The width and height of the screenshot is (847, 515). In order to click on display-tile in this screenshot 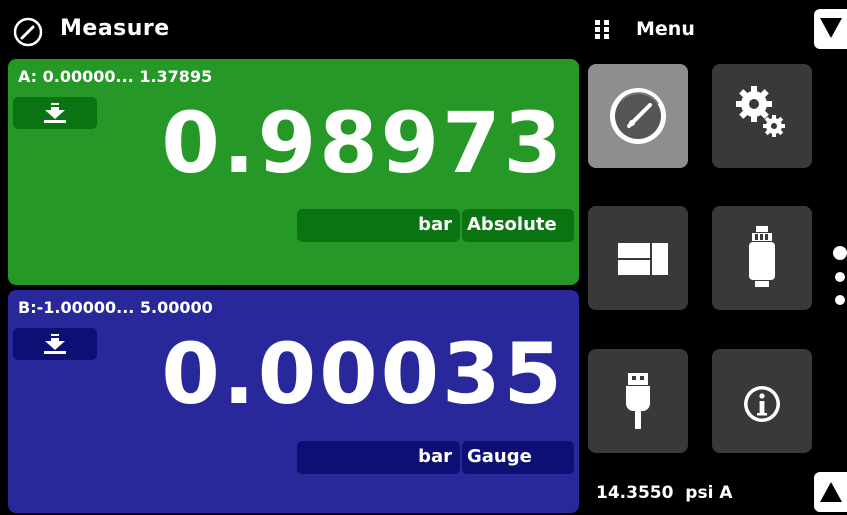, I will do `click(638, 258)`.